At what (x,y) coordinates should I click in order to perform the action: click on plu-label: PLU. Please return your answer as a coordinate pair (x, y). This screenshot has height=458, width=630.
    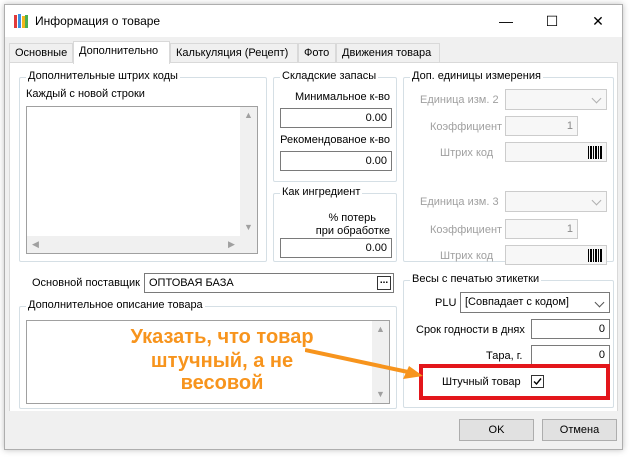
    Looking at the image, I should click on (446, 303).